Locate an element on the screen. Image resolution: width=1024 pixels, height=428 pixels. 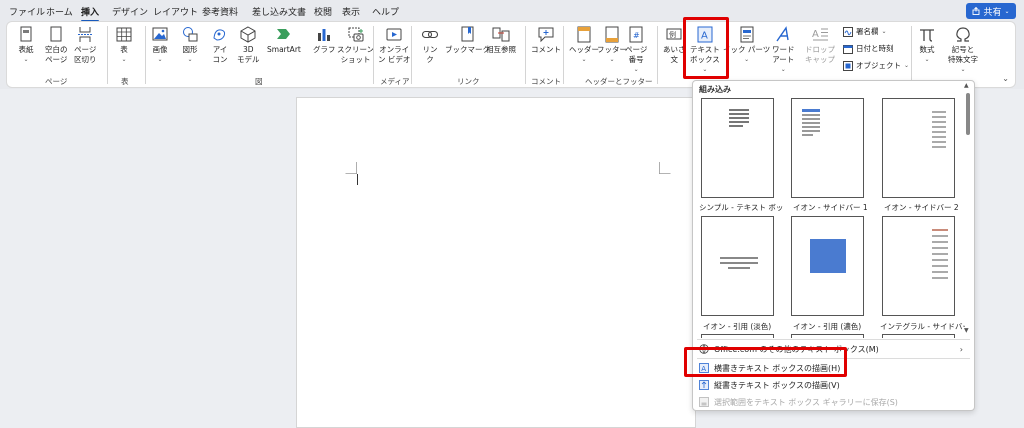
tab-references: 参考資料 is located at coordinates (220, 11).